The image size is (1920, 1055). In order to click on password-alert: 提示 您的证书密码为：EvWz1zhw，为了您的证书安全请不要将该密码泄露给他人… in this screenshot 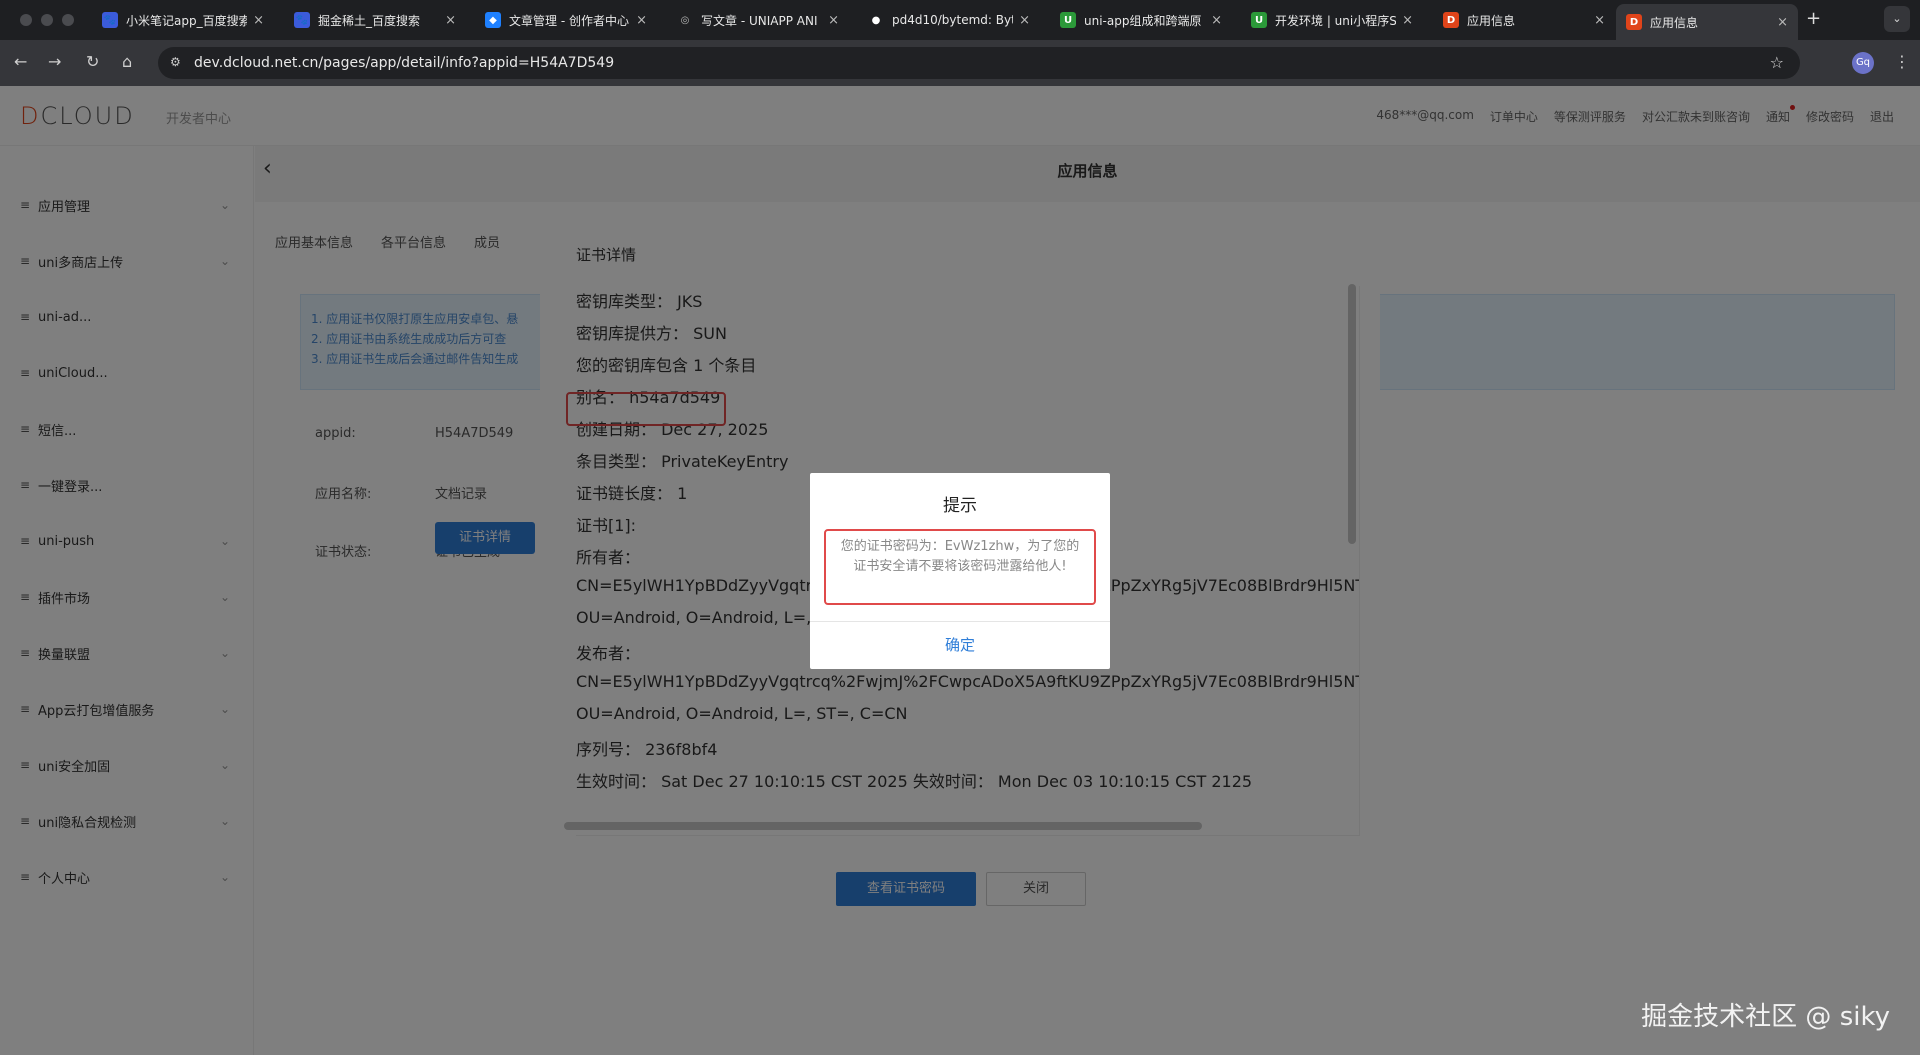, I will do `click(960, 571)`.